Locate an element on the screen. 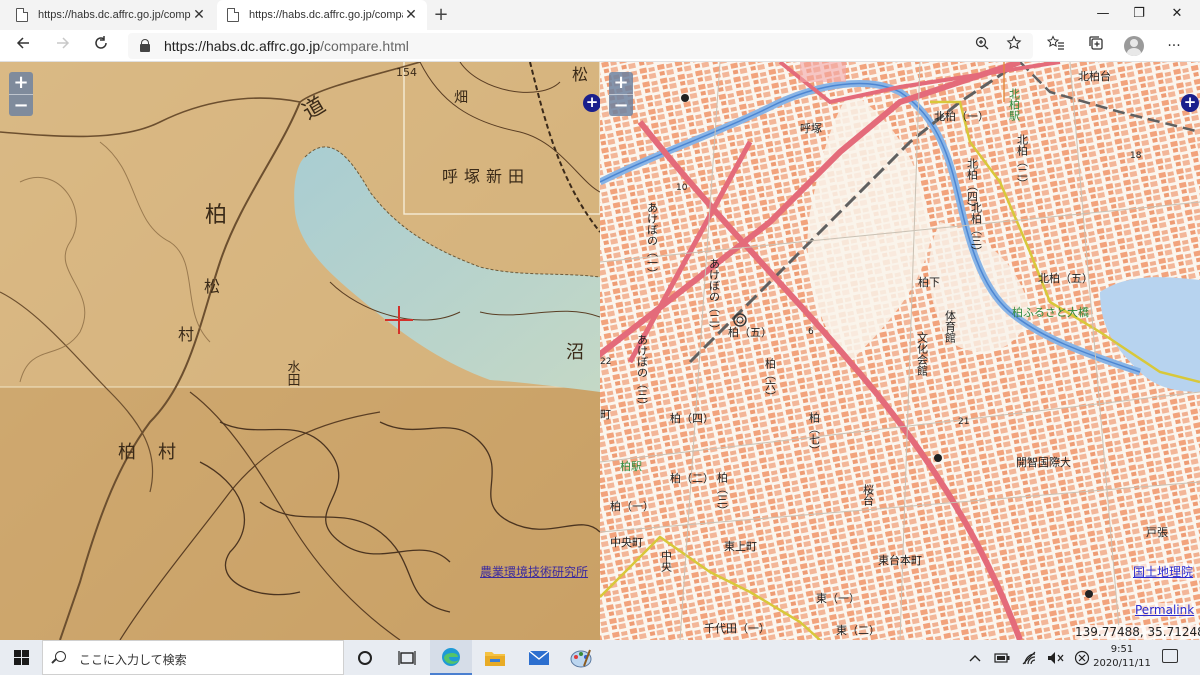 Image resolution: width=1200 pixels, height=675 pixels. label-kashiwa6: 柏（六） is located at coordinates (770, 379).